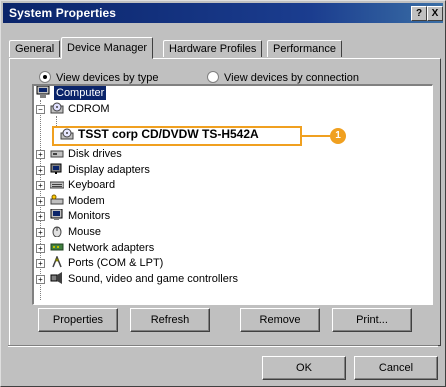 The image size is (446, 387). What do you see at coordinates (43, 92) in the screenshot?
I see `computer-icon` at bounding box center [43, 92].